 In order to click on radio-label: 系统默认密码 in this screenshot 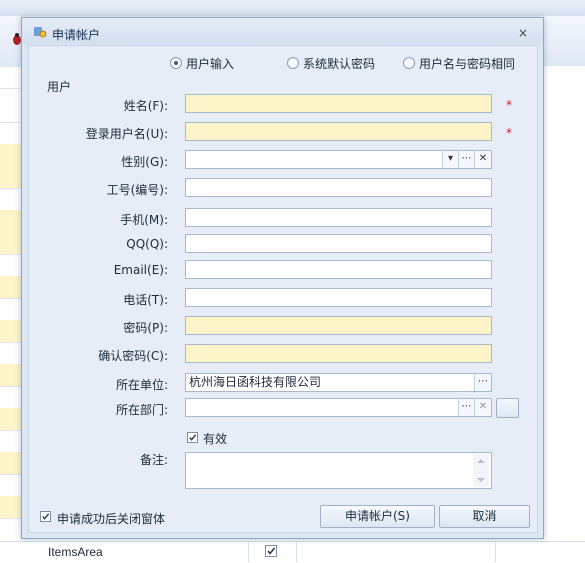, I will do `click(339, 63)`.